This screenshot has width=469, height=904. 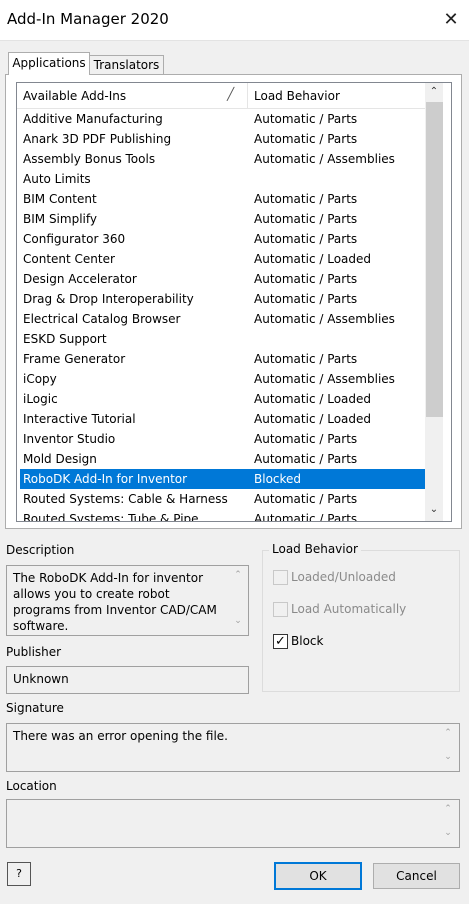 I want to click on add-in-name: Assembly Bonus Tools, so click(x=89, y=159).